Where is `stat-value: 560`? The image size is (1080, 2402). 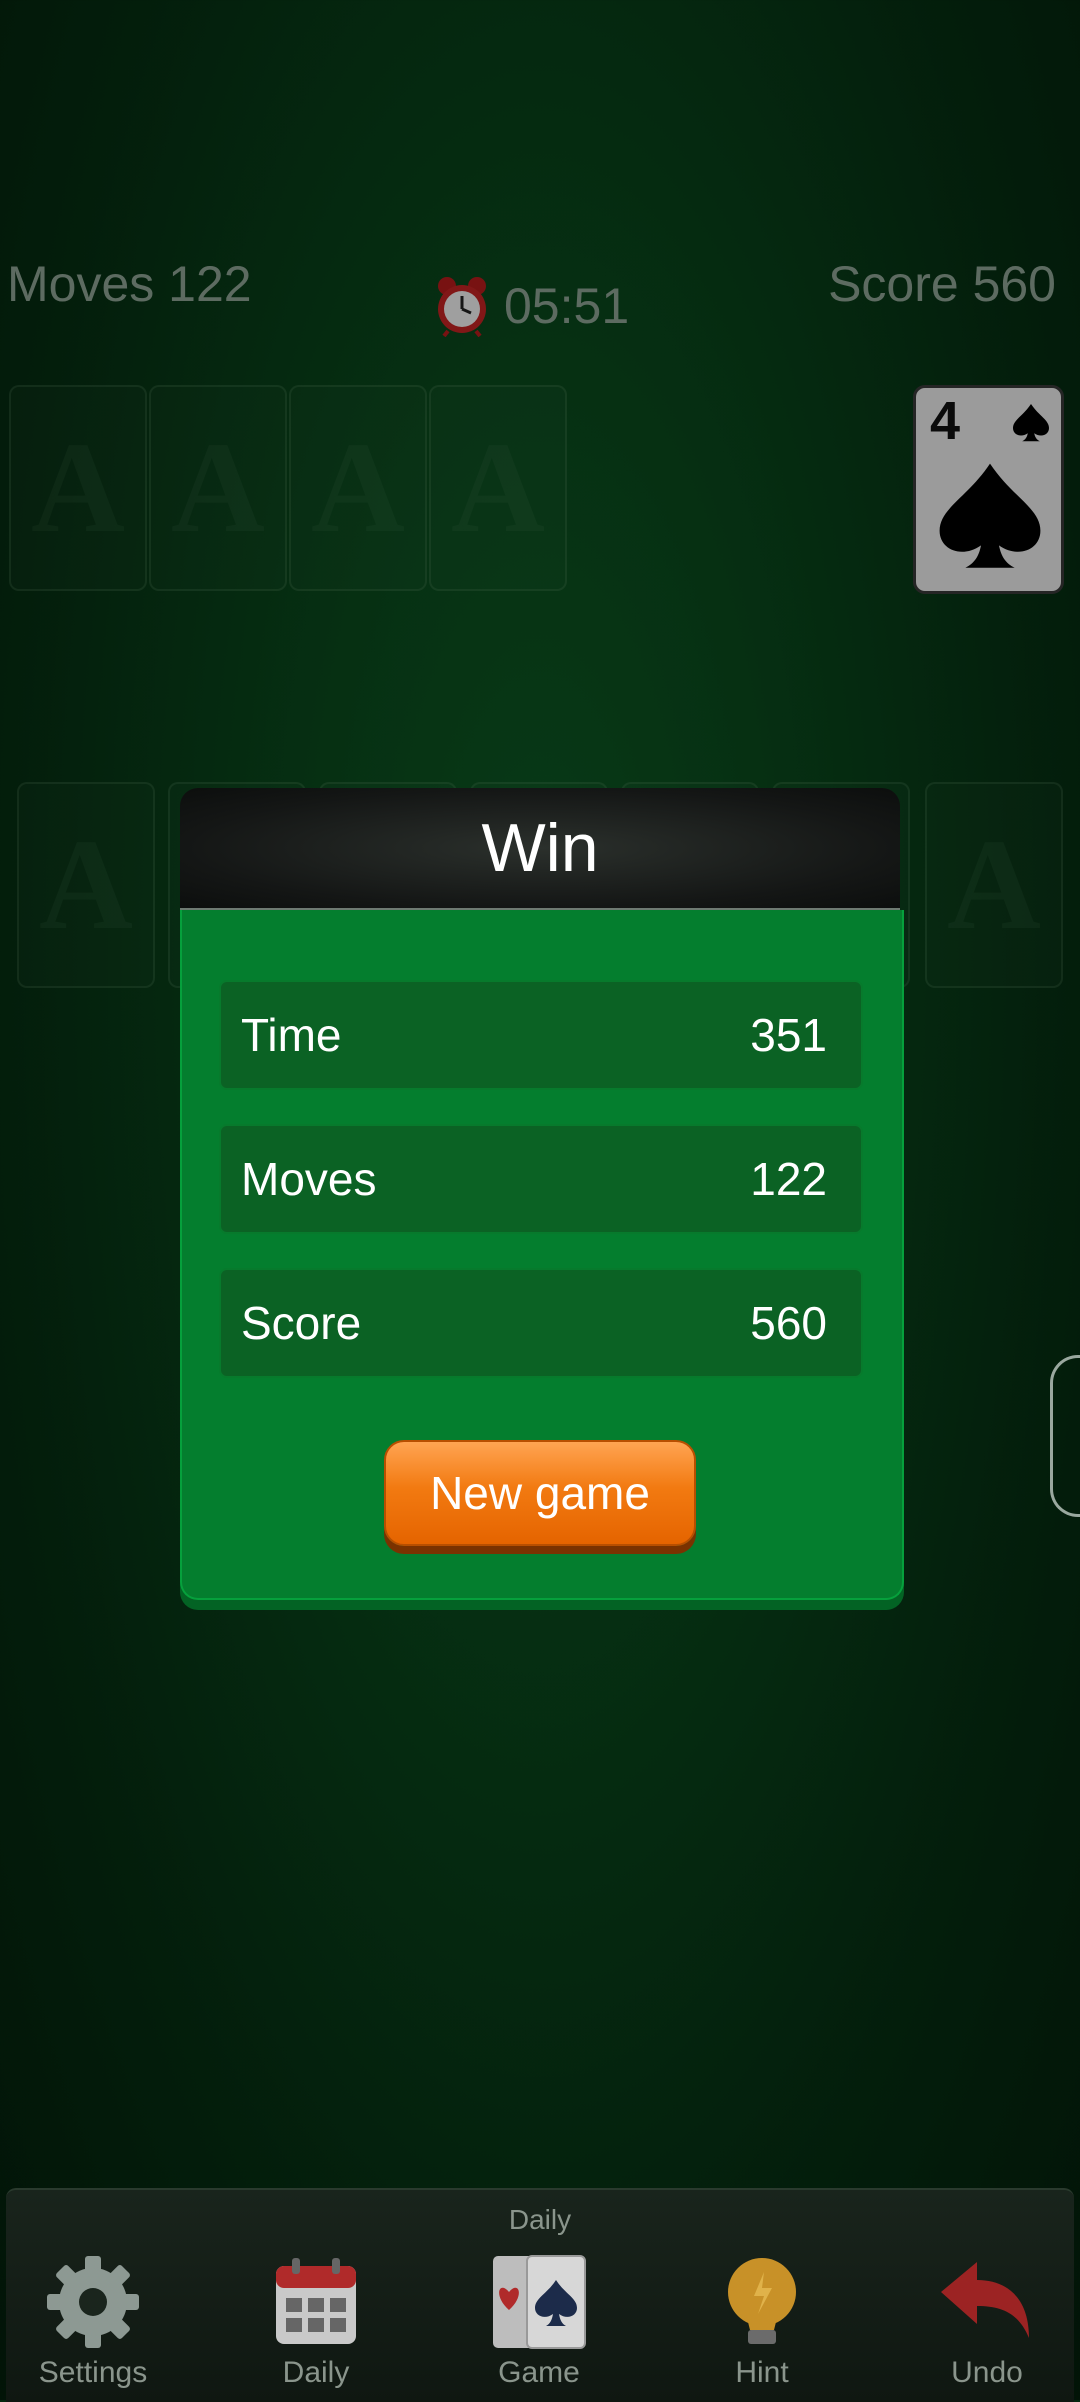 stat-value: 560 is located at coordinates (788, 1323).